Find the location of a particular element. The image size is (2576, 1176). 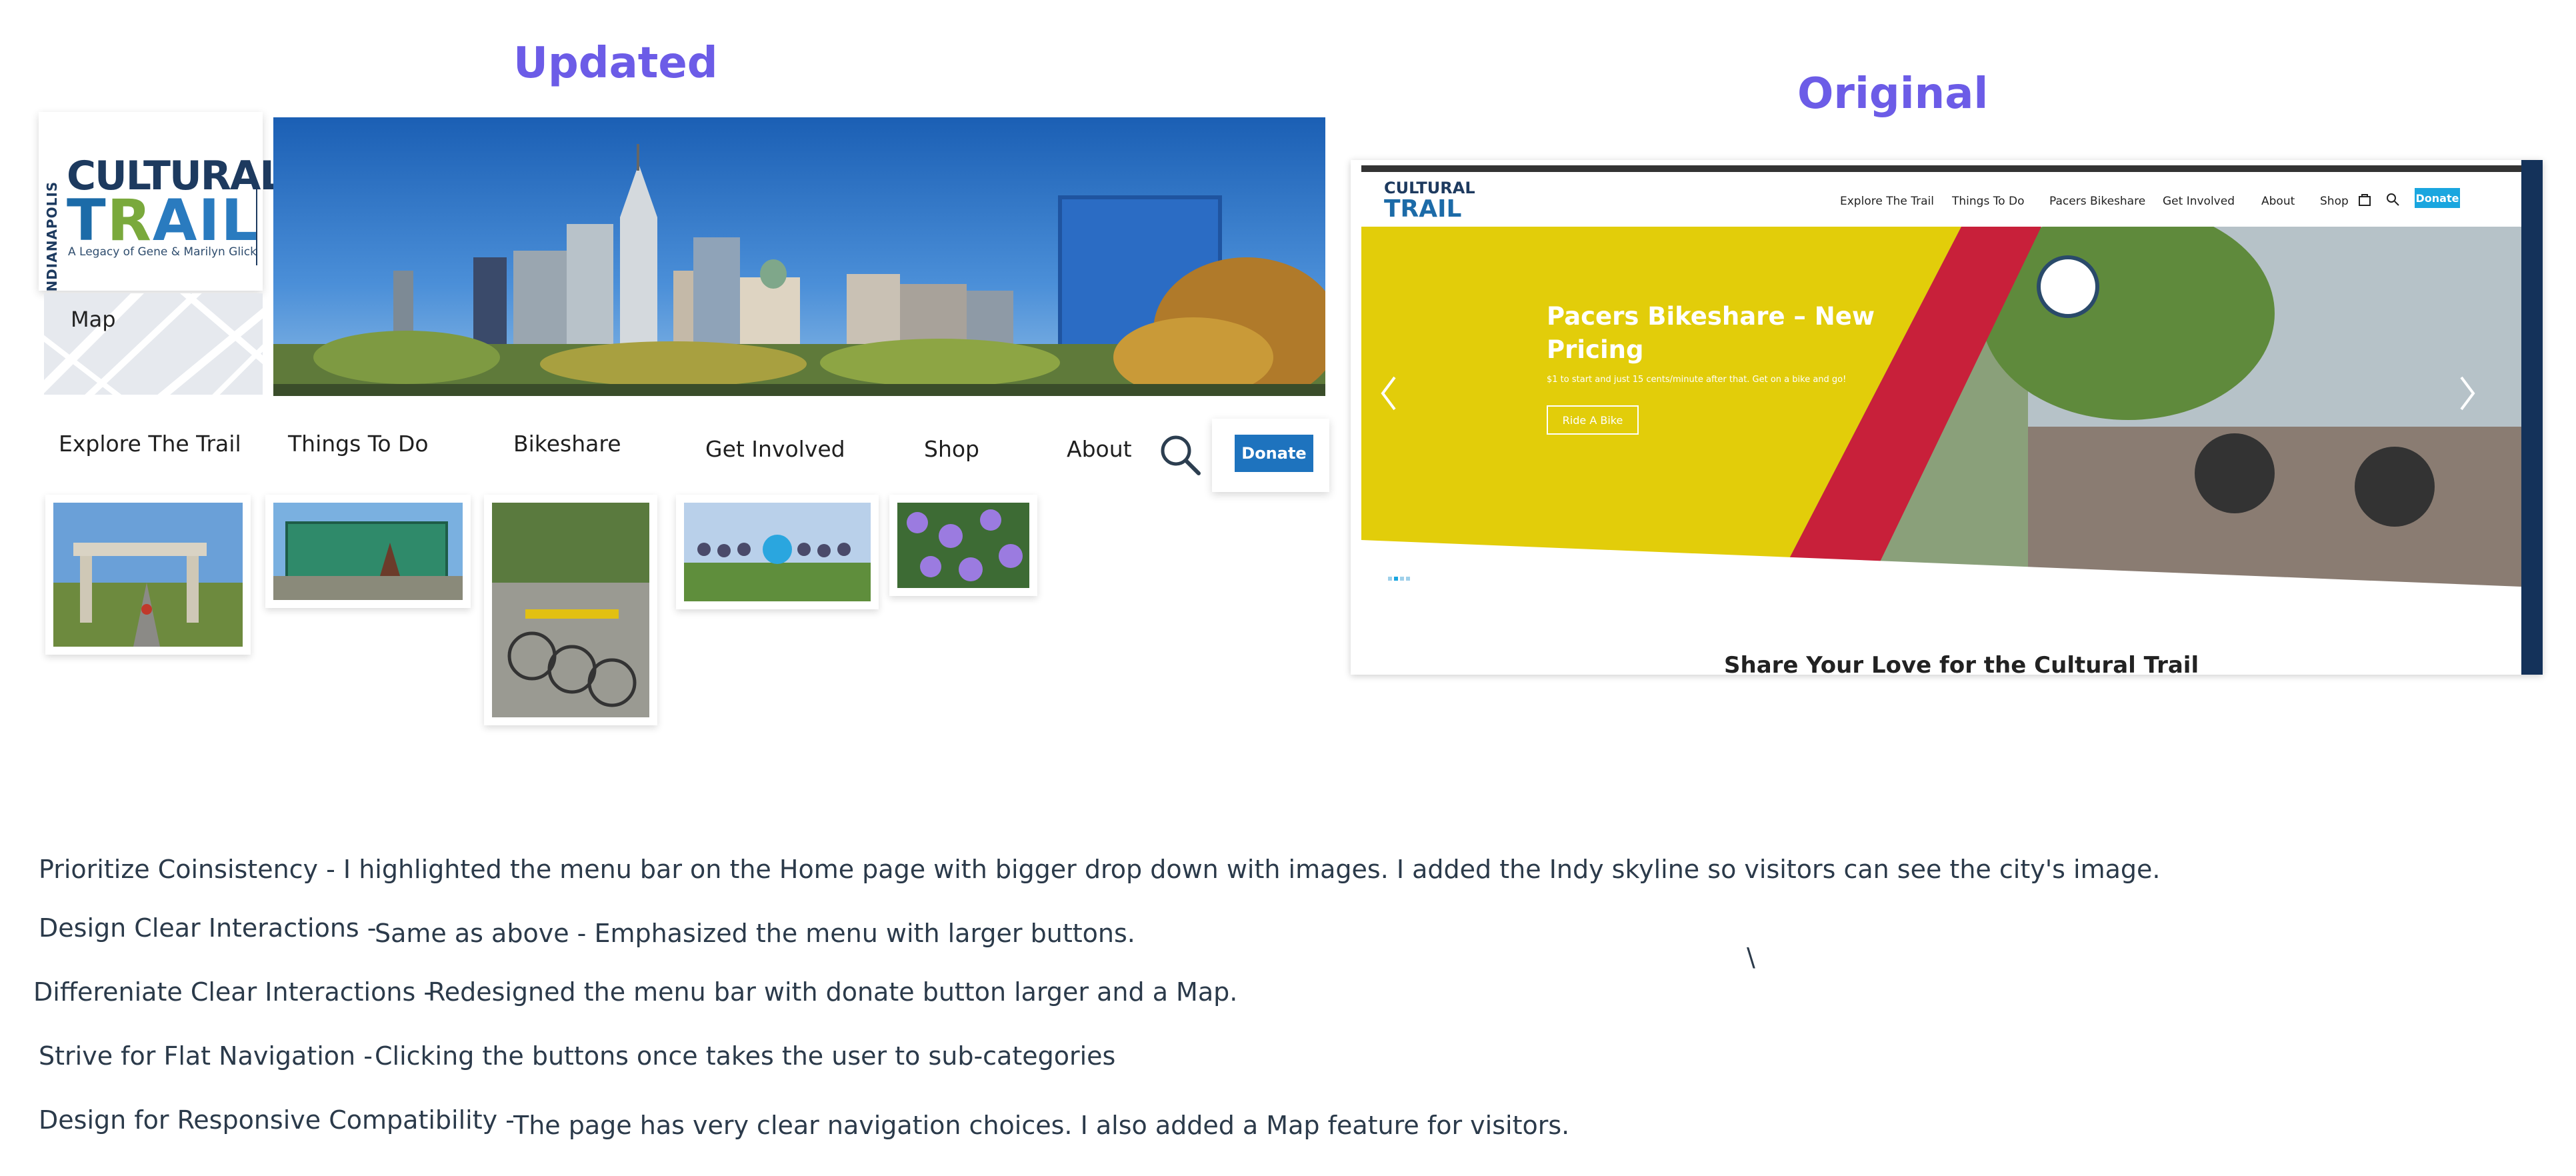

menu-shop: Shop is located at coordinates (951, 449).